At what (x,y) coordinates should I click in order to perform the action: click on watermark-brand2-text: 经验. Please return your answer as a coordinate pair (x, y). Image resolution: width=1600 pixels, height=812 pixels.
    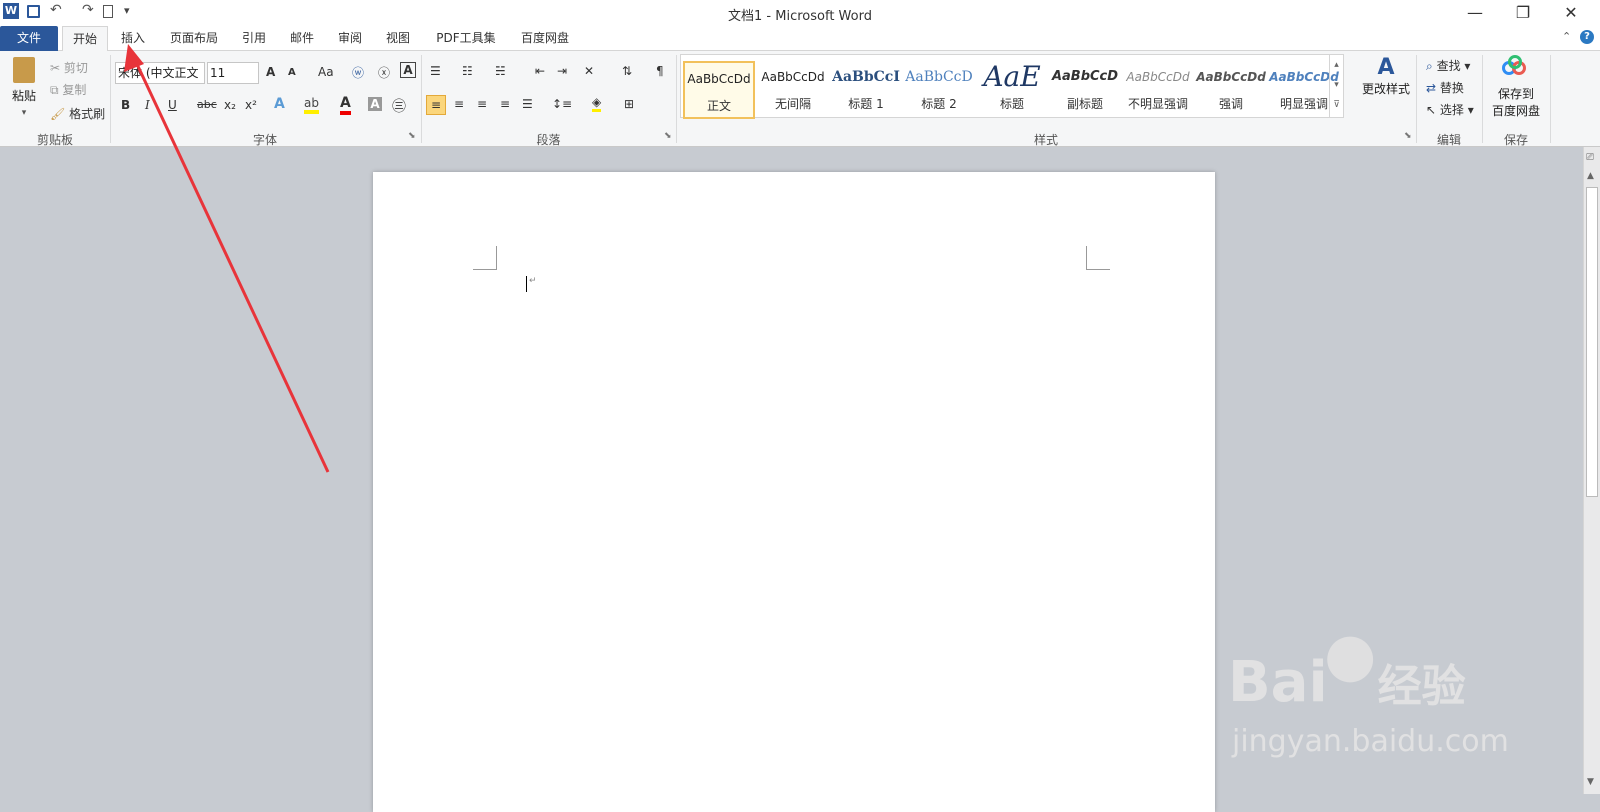
    Looking at the image, I should click on (1421, 686).